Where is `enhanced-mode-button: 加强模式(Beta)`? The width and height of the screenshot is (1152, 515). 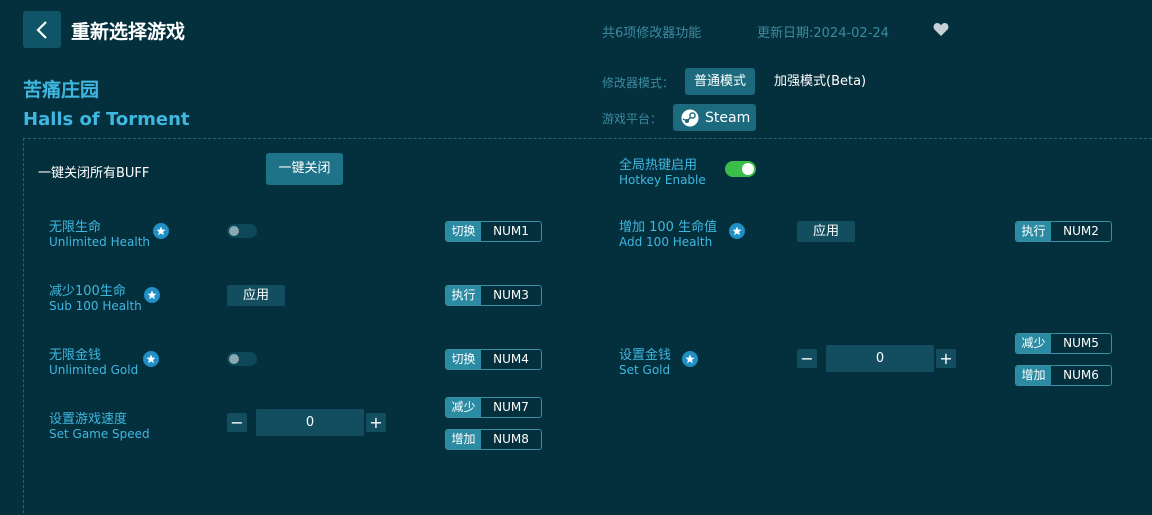 enhanced-mode-button: 加强模式(Beta) is located at coordinates (820, 81).